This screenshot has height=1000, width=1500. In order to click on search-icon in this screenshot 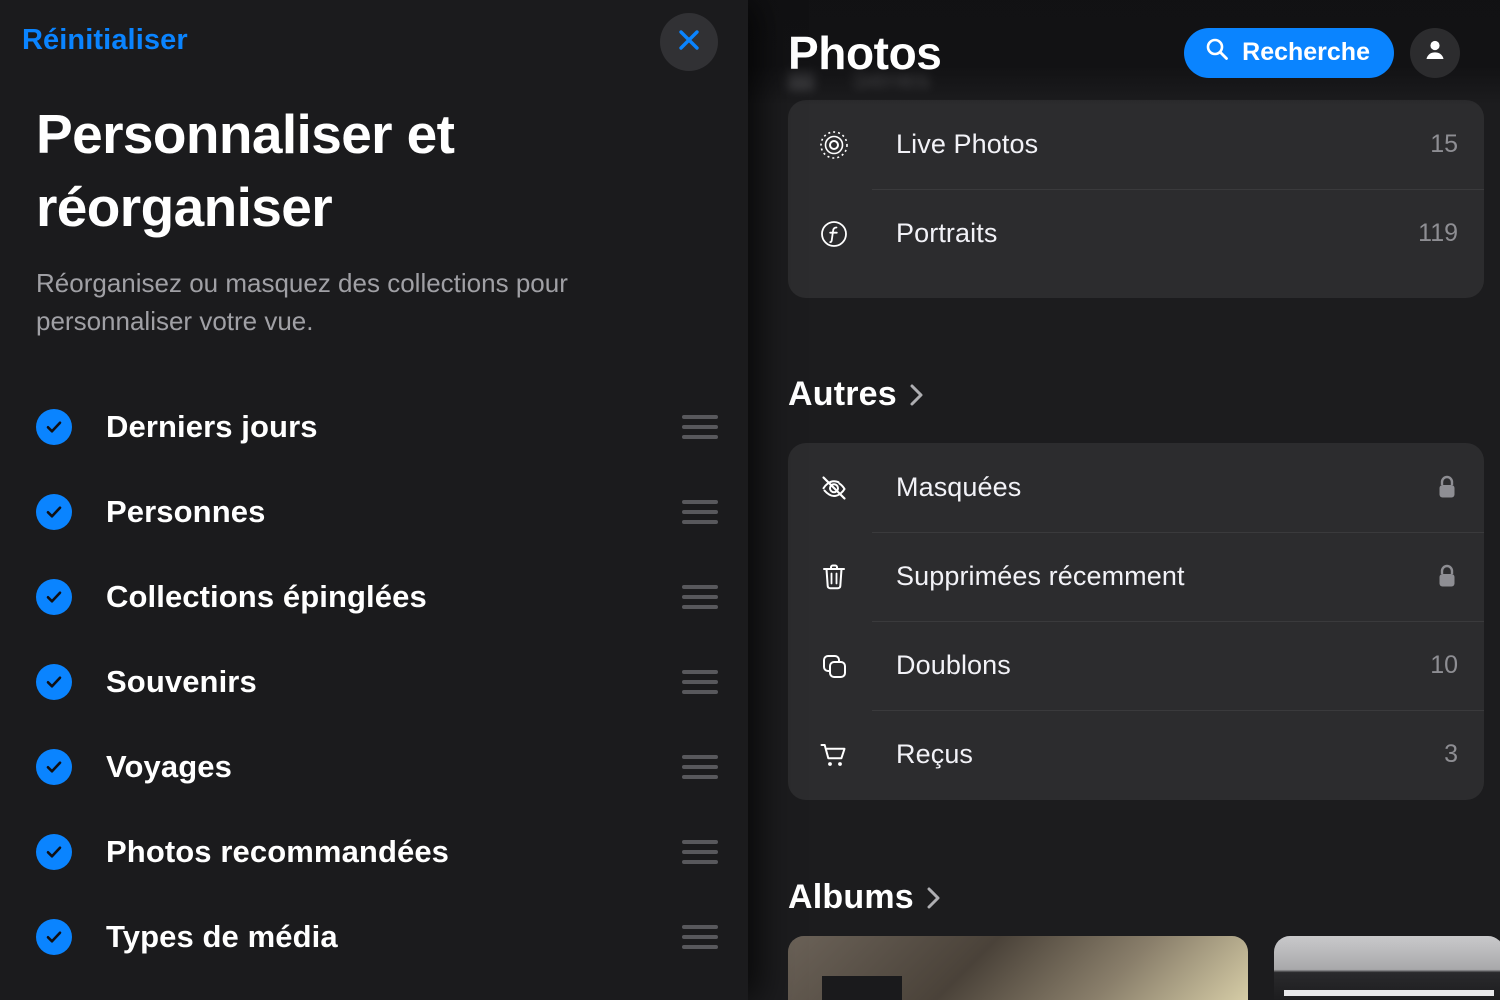, I will do `click(1217, 52)`.